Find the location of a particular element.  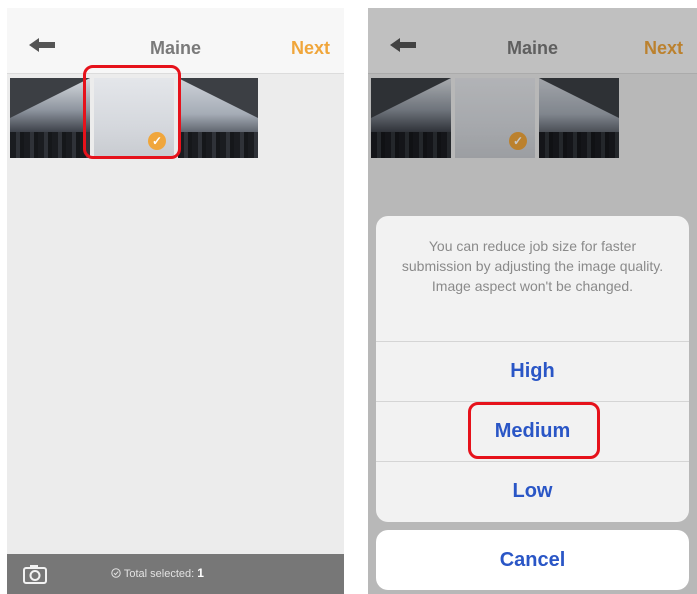

total-selected-count: 1 is located at coordinates (200, 573).